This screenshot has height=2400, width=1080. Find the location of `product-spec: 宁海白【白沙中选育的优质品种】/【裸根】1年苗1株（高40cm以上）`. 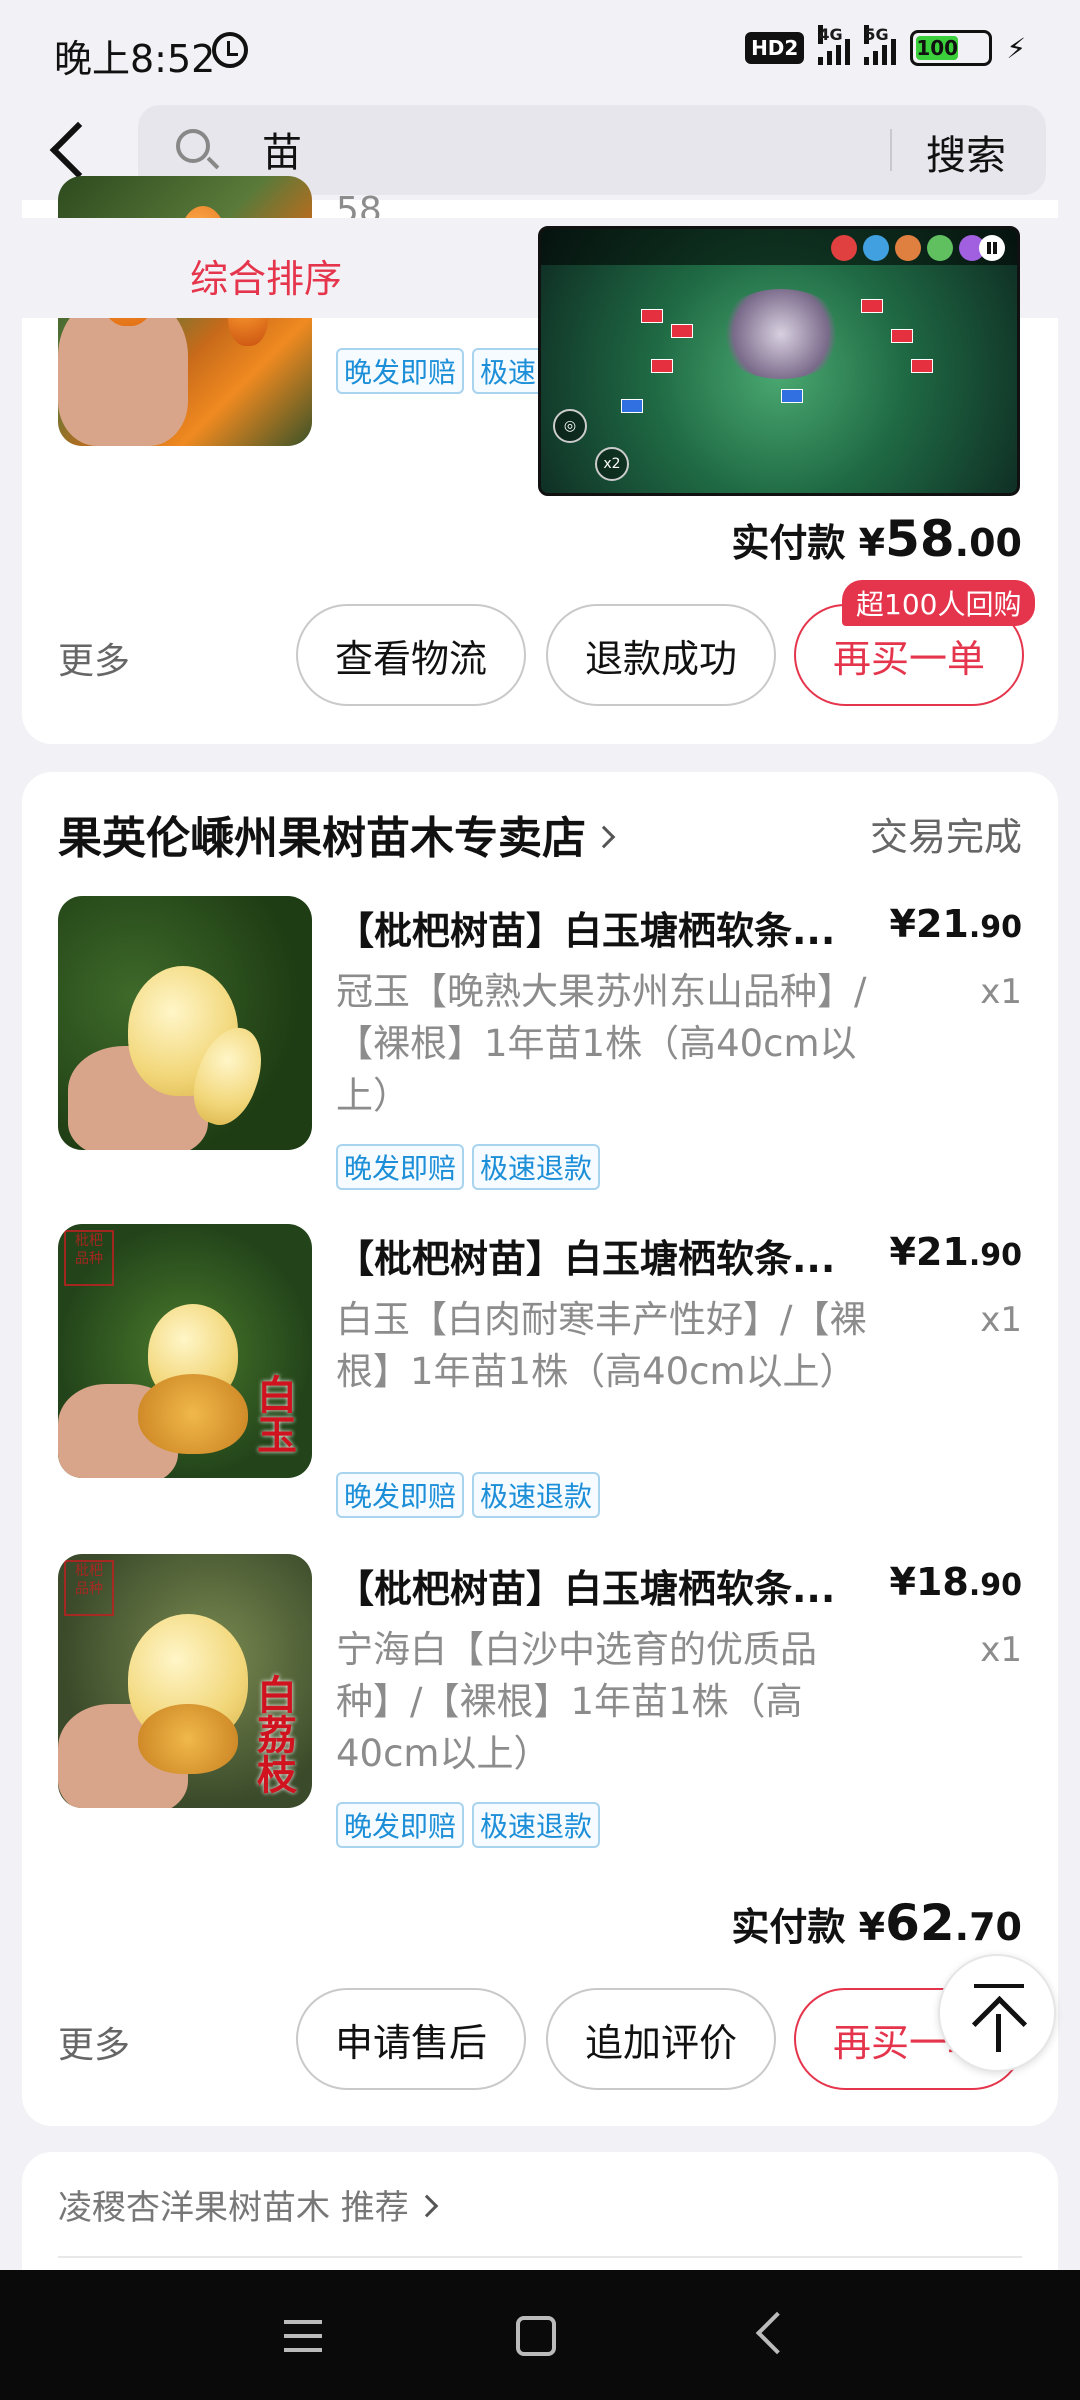

product-spec: 宁海白【白沙中选育的优质品种】/【裸根】1年苗1株（高40cm以上） is located at coordinates (576, 1701).